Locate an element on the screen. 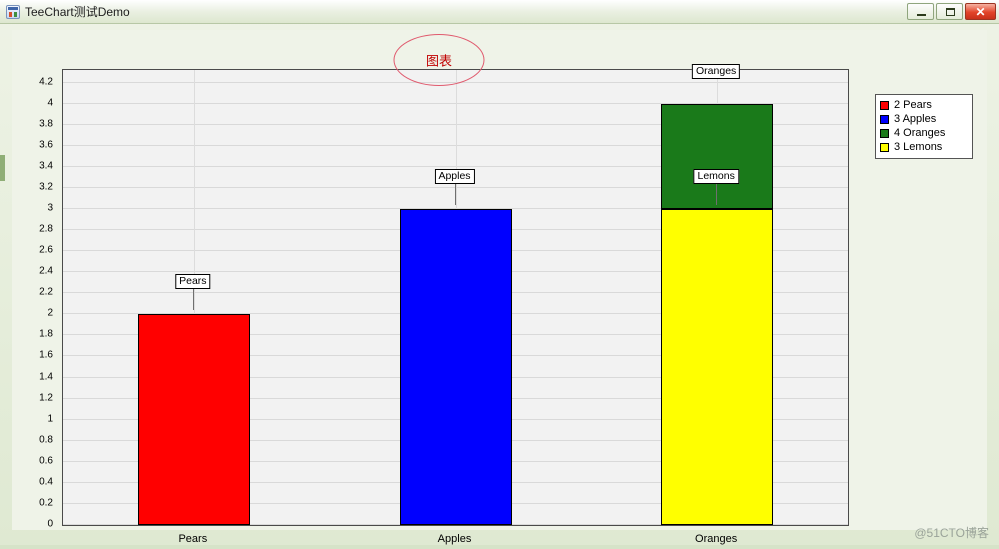 Image resolution: width=999 pixels, height=549 pixels. legend-item-label: 2 Pears is located at coordinates (913, 105).